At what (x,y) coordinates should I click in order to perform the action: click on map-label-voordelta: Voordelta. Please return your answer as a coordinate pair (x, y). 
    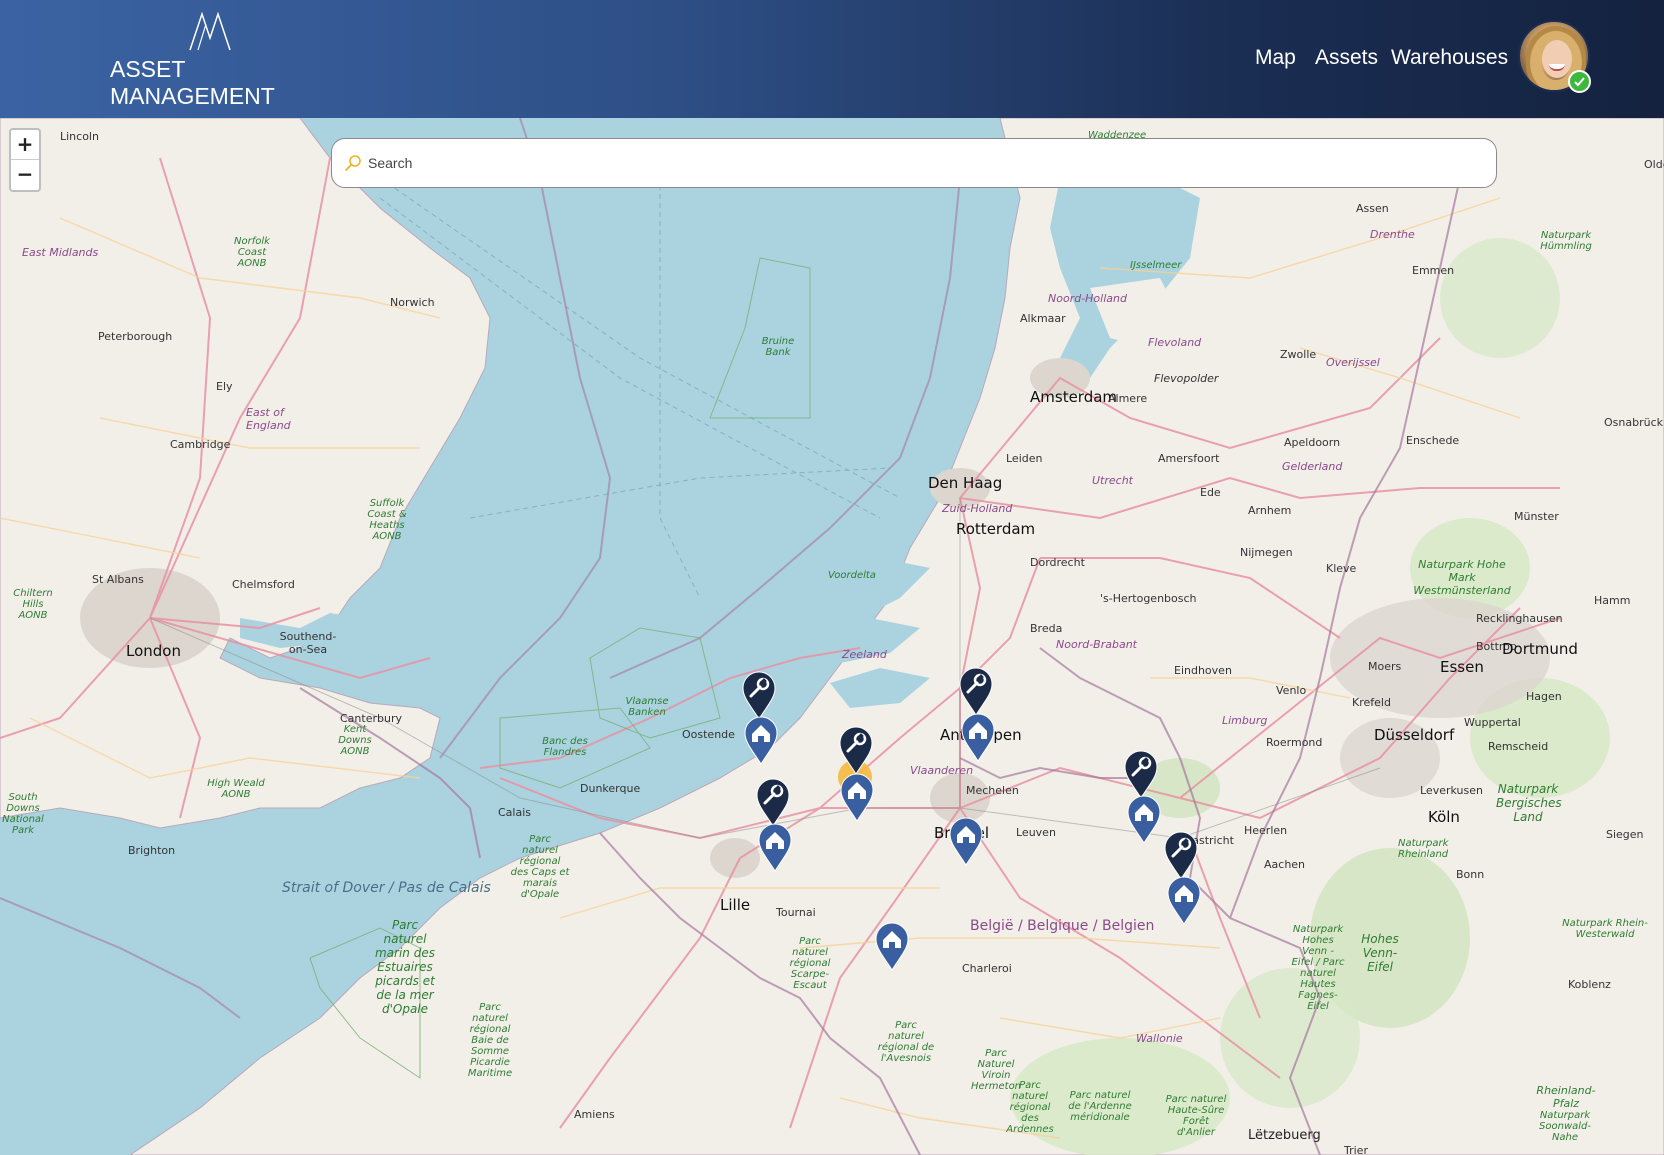
    Looking at the image, I should click on (852, 575).